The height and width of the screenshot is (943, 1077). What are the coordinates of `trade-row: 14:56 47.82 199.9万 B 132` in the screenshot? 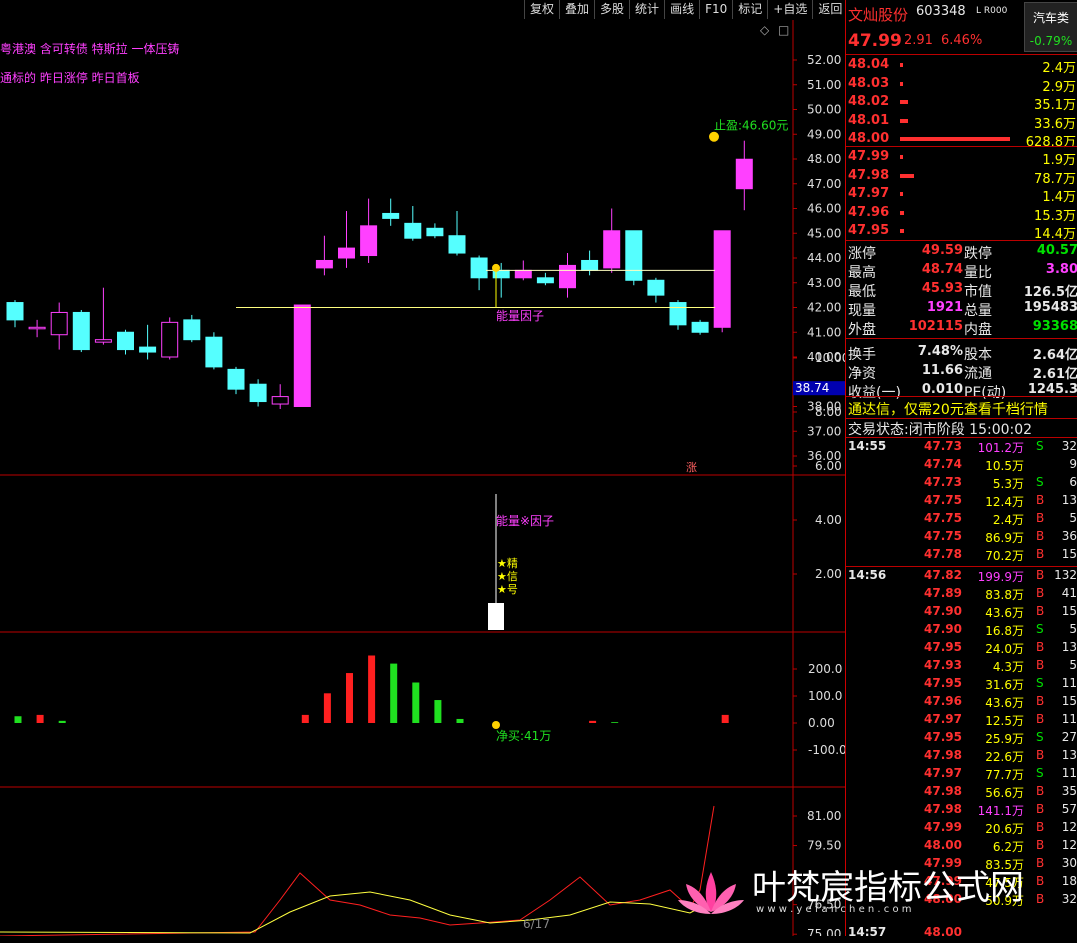 It's located at (961, 577).